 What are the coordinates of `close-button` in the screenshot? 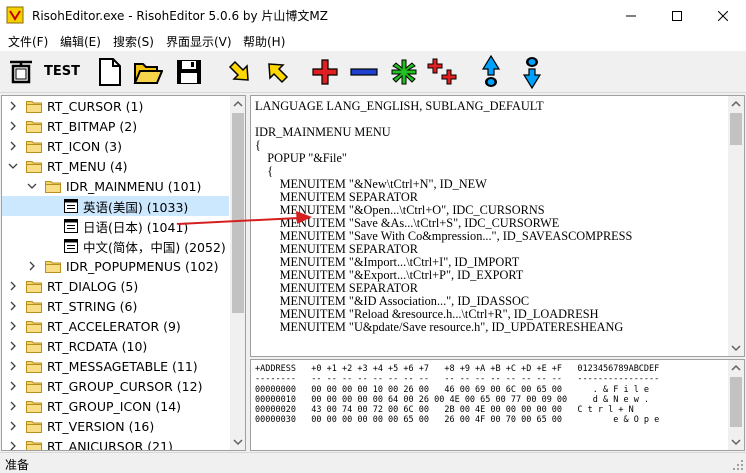 It's located at (723, 15).